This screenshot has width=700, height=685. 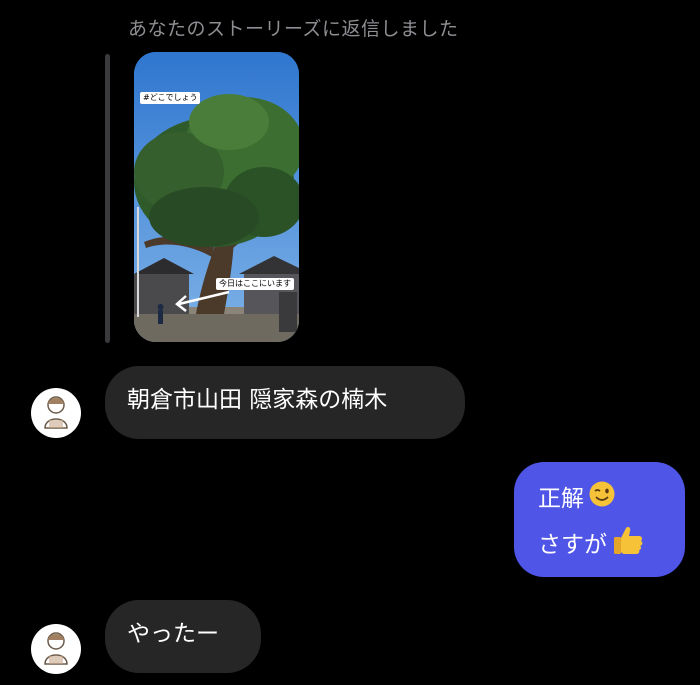 I want to click on message-text: 朝倉市山田 隠家森の楠木, so click(x=257, y=400).